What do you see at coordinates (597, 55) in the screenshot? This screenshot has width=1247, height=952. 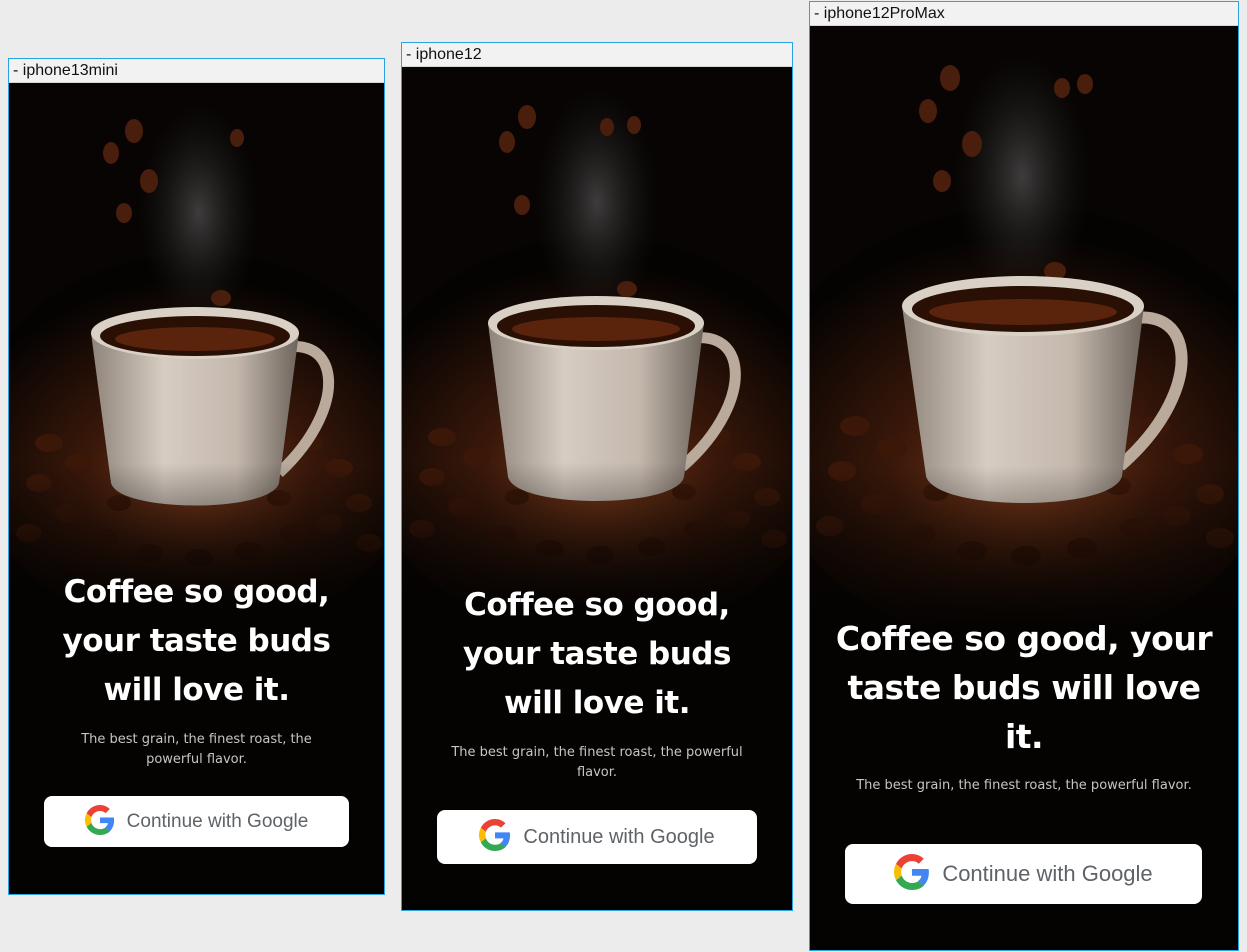 I see `artboard-label: - iphone12` at bounding box center [597, 55].